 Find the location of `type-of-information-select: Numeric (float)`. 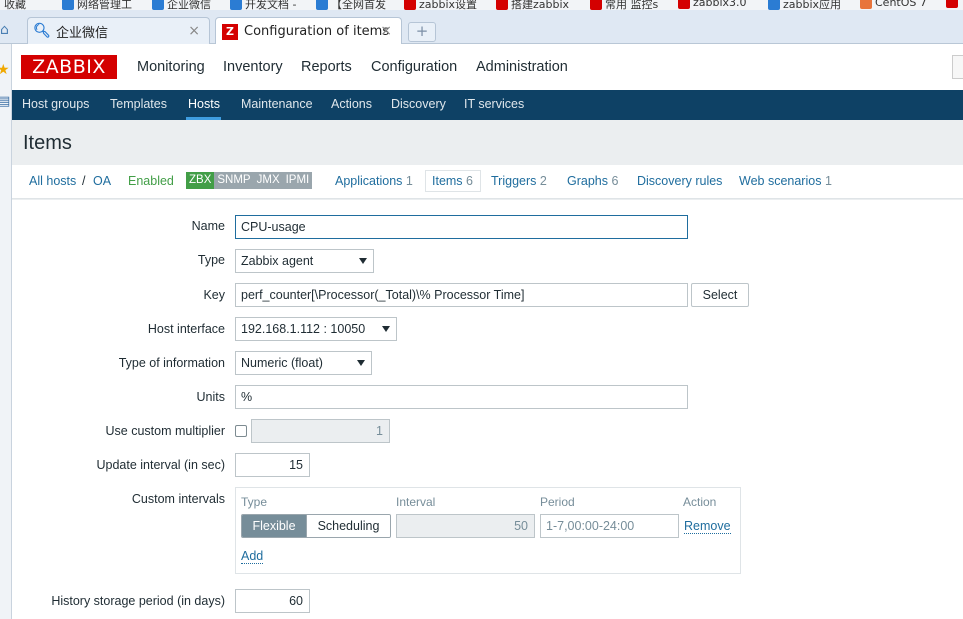

type-of-information-select: Numeric (float) is located at coordinates (303, 363).